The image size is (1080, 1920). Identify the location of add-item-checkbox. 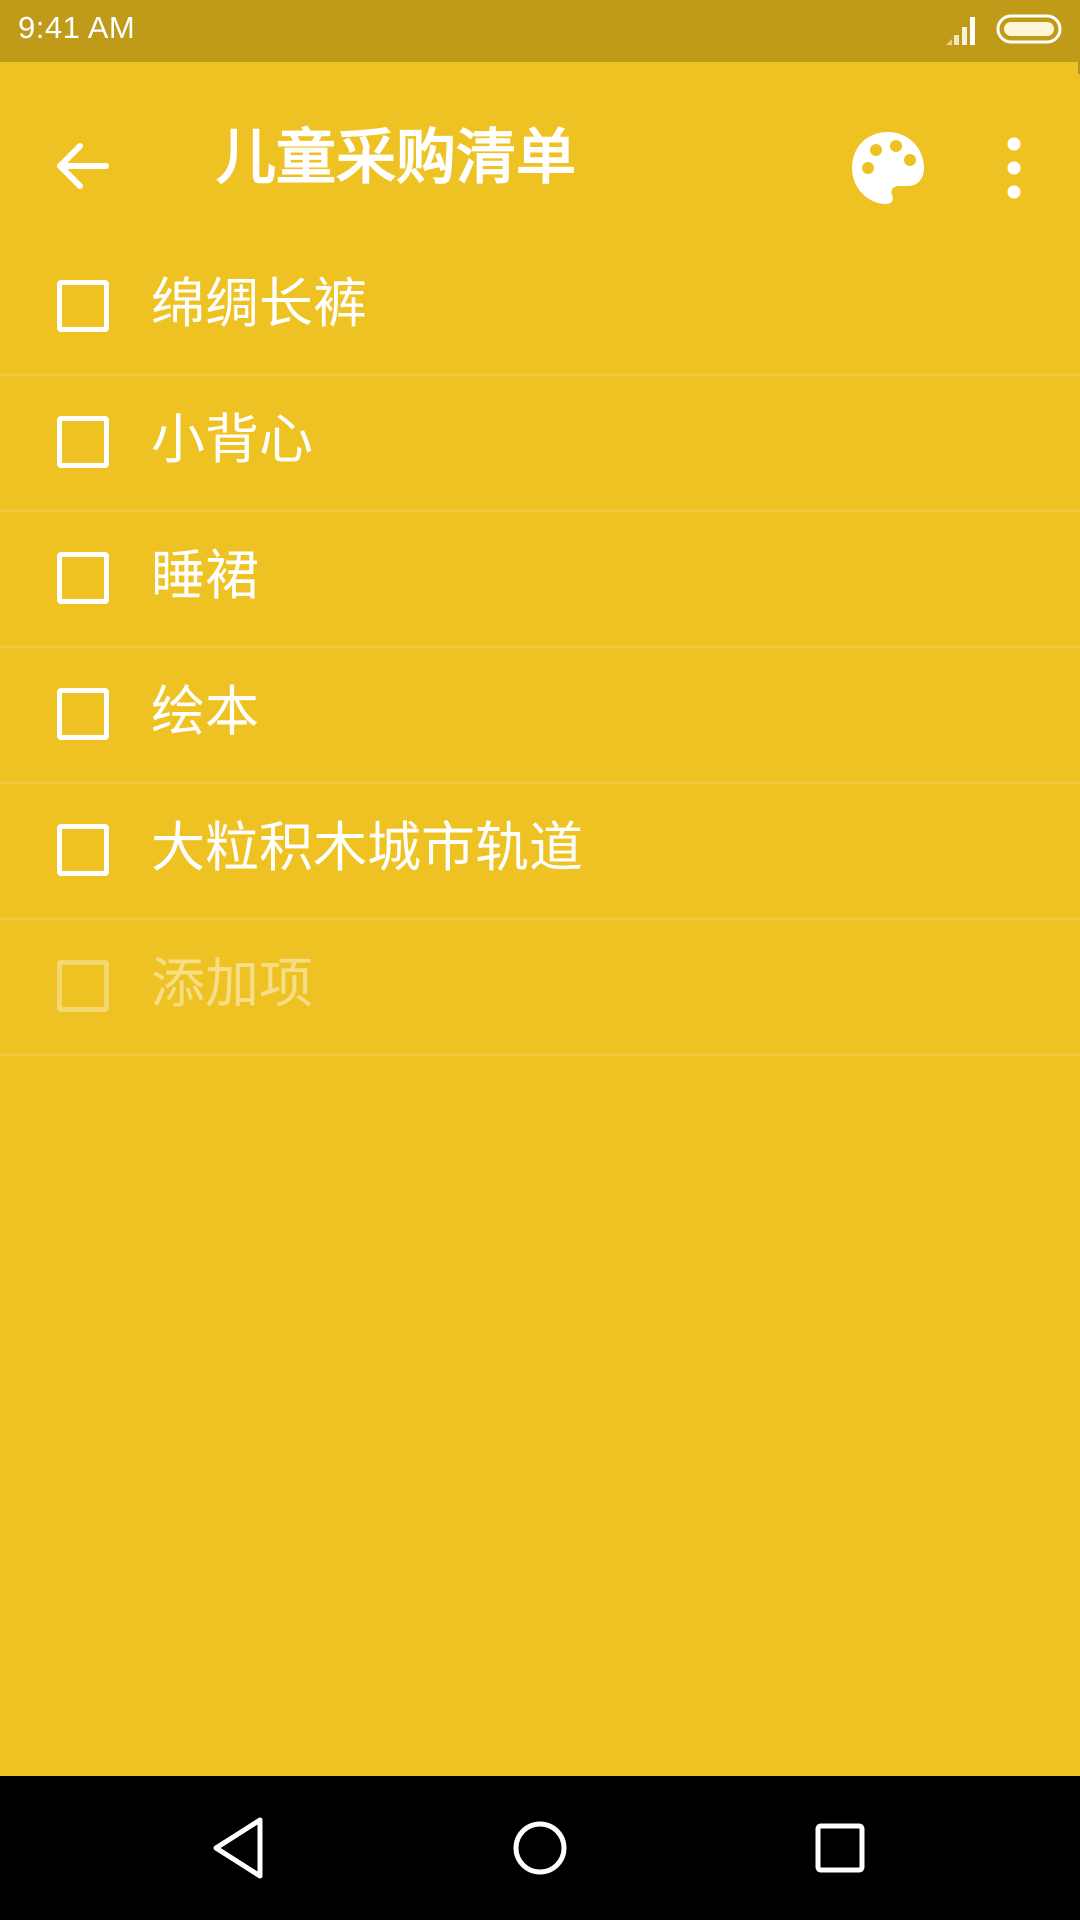
(83, 986).